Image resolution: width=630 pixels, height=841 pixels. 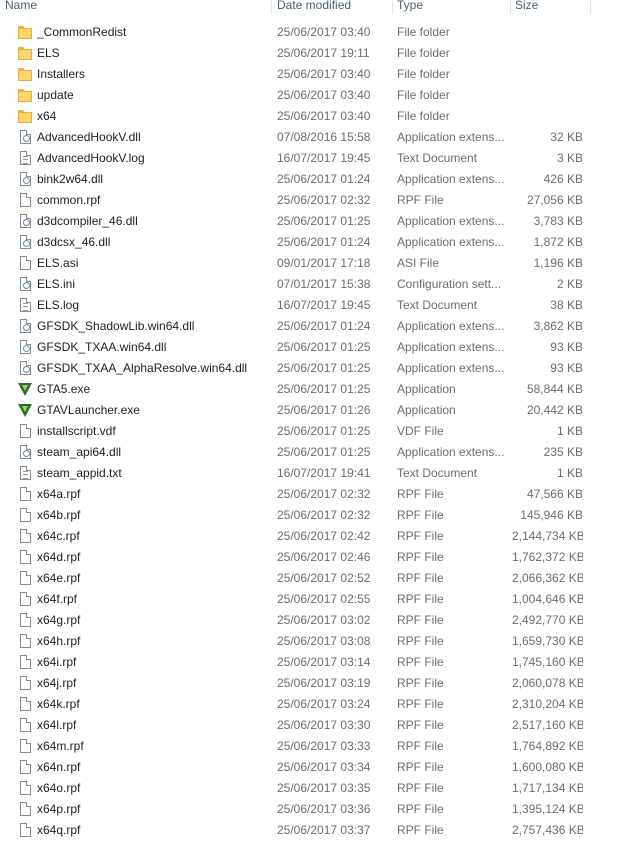 What do you see at coordinates (324, 137) in the screenshot?
I see `file-date-modified: 07/08/2016 15:58` at bounding box center [324, 137].